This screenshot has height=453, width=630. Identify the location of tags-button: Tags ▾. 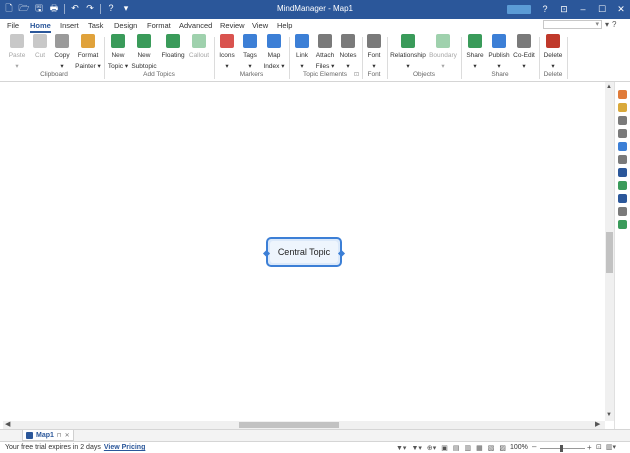
(250, 52).